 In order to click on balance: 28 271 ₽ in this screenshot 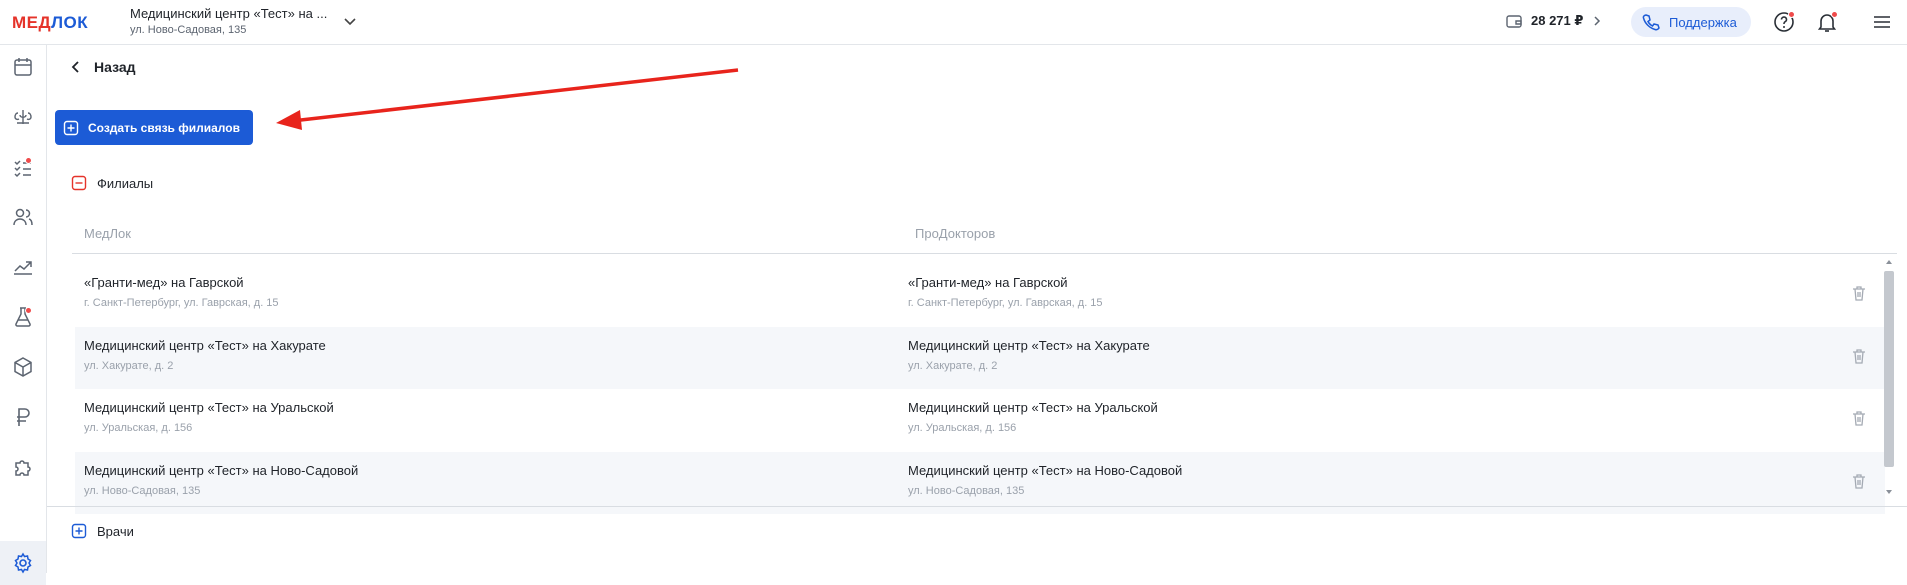, I will do `click(1554, 21)`.